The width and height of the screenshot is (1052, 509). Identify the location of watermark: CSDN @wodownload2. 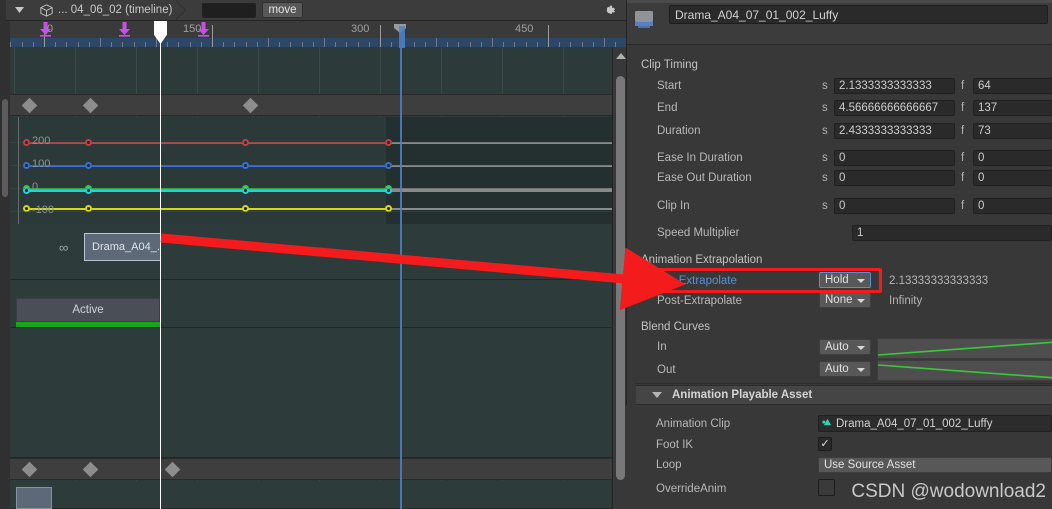
(948, 491).